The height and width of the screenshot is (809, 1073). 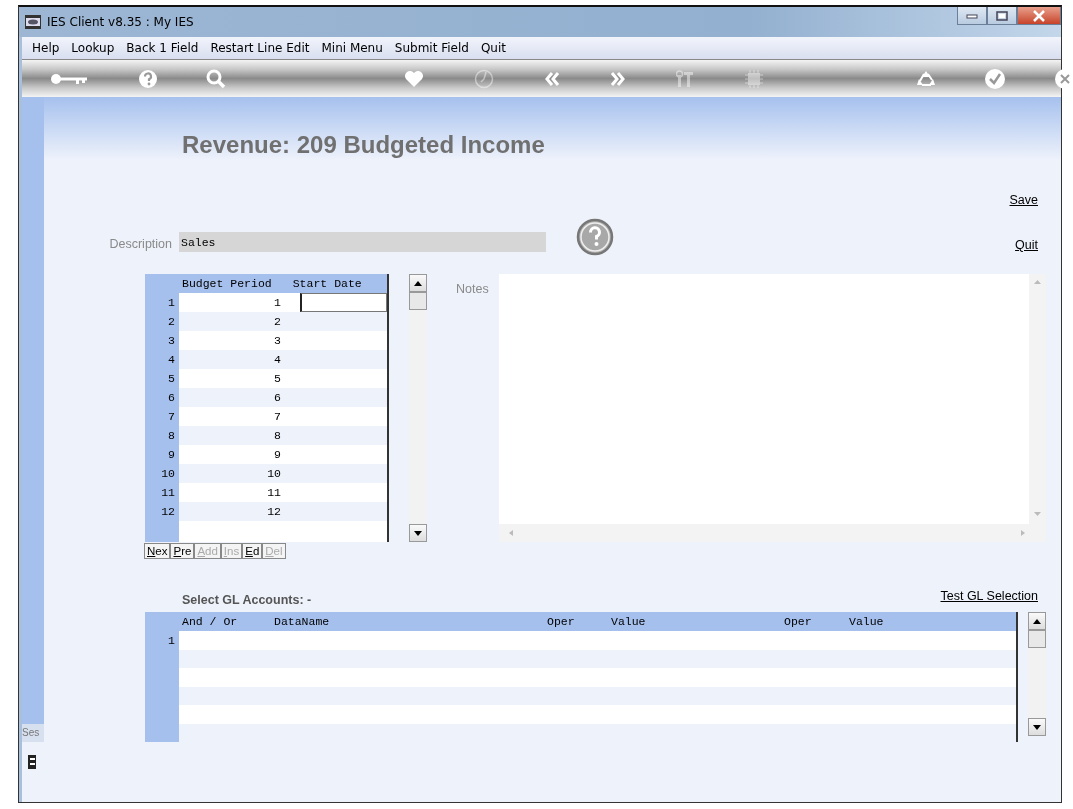 What do you see at coordinates (283, 378) in the screenshot?
I see `table-row: 5` at bounding box center [283, 378].